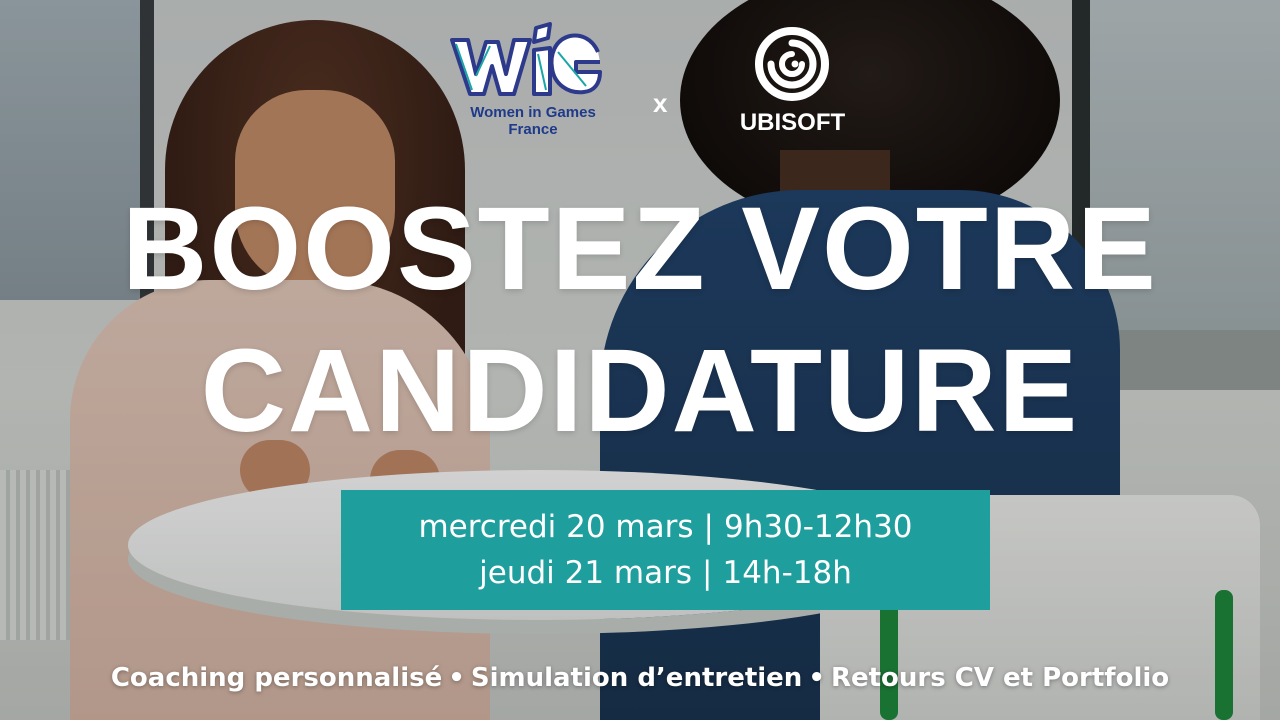  I want to click on headline-line-2: CANDIDATURE, so click(640, 391).